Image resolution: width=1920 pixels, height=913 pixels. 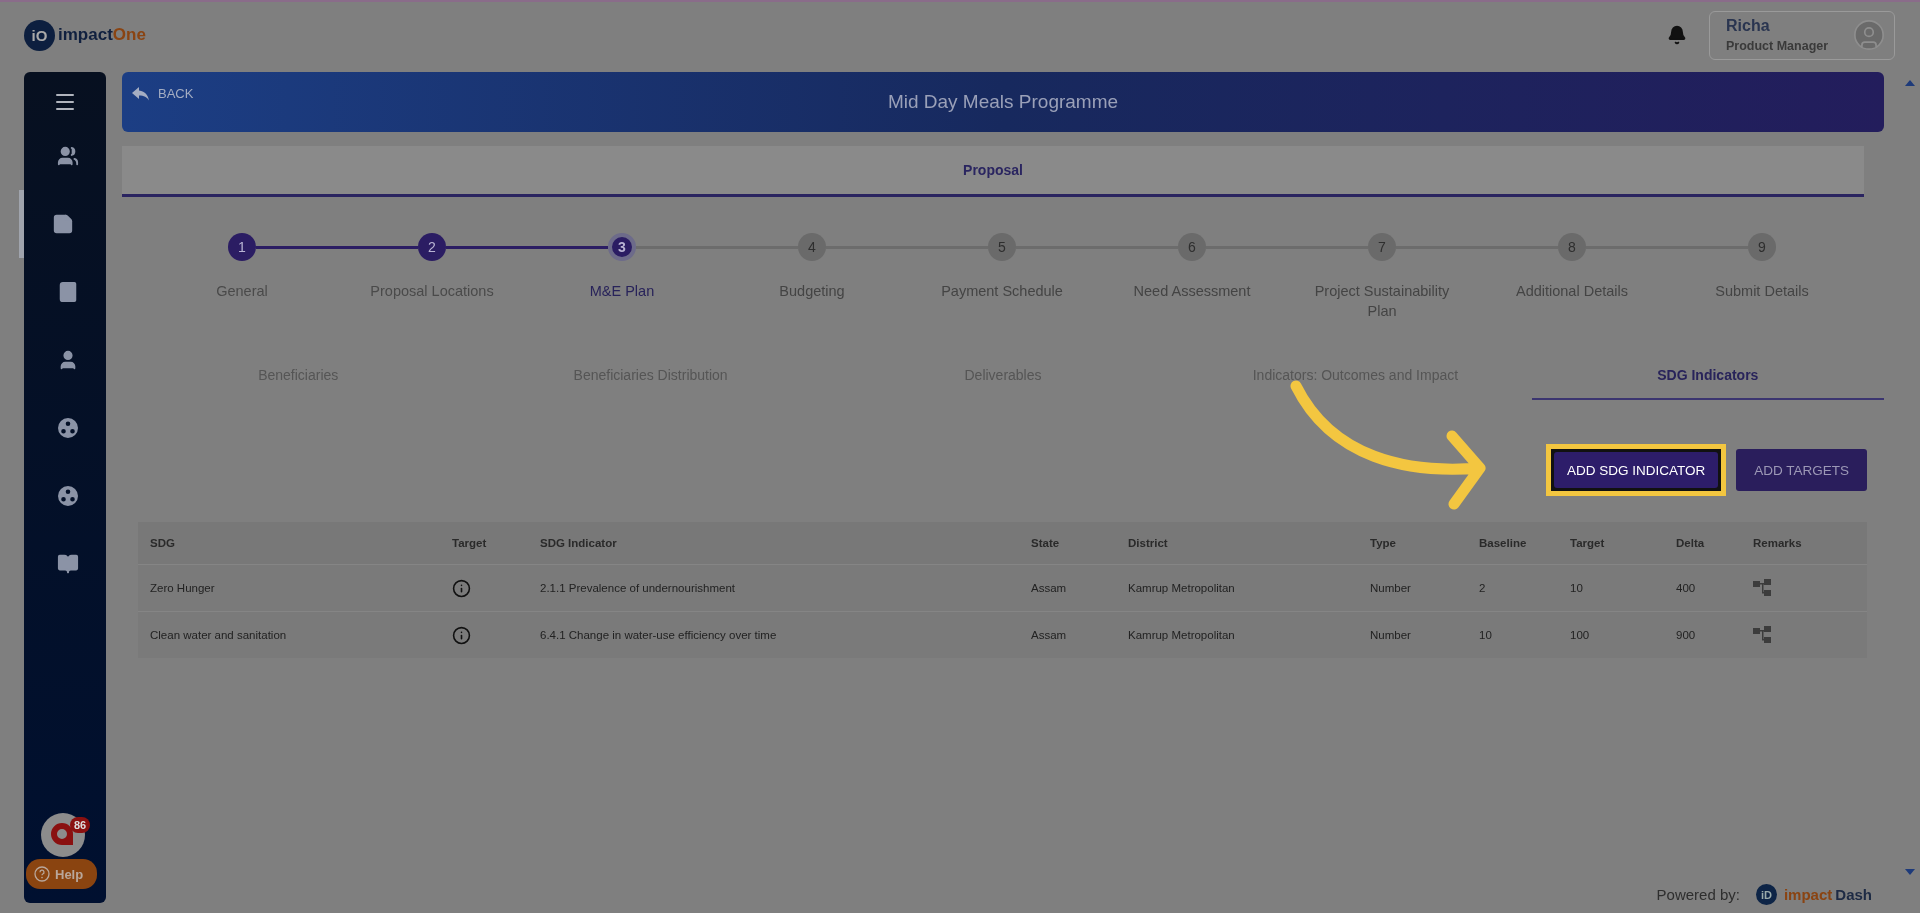 I want to click on back-link: BACK, so click(x=163, y=93).